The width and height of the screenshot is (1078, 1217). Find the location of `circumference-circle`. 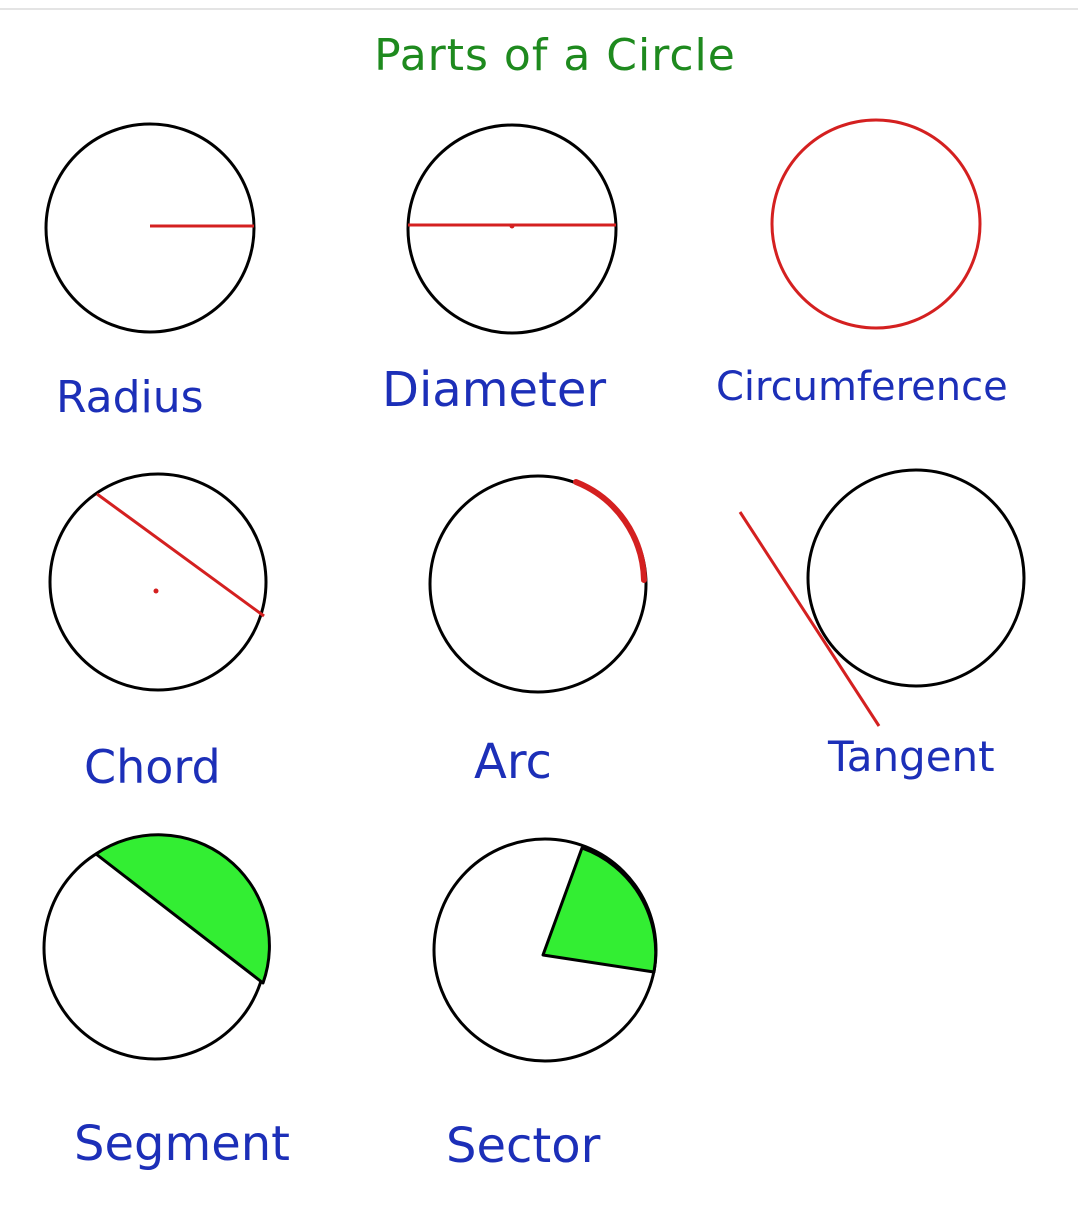

circumference-circle is located at coordinates (876, 224).